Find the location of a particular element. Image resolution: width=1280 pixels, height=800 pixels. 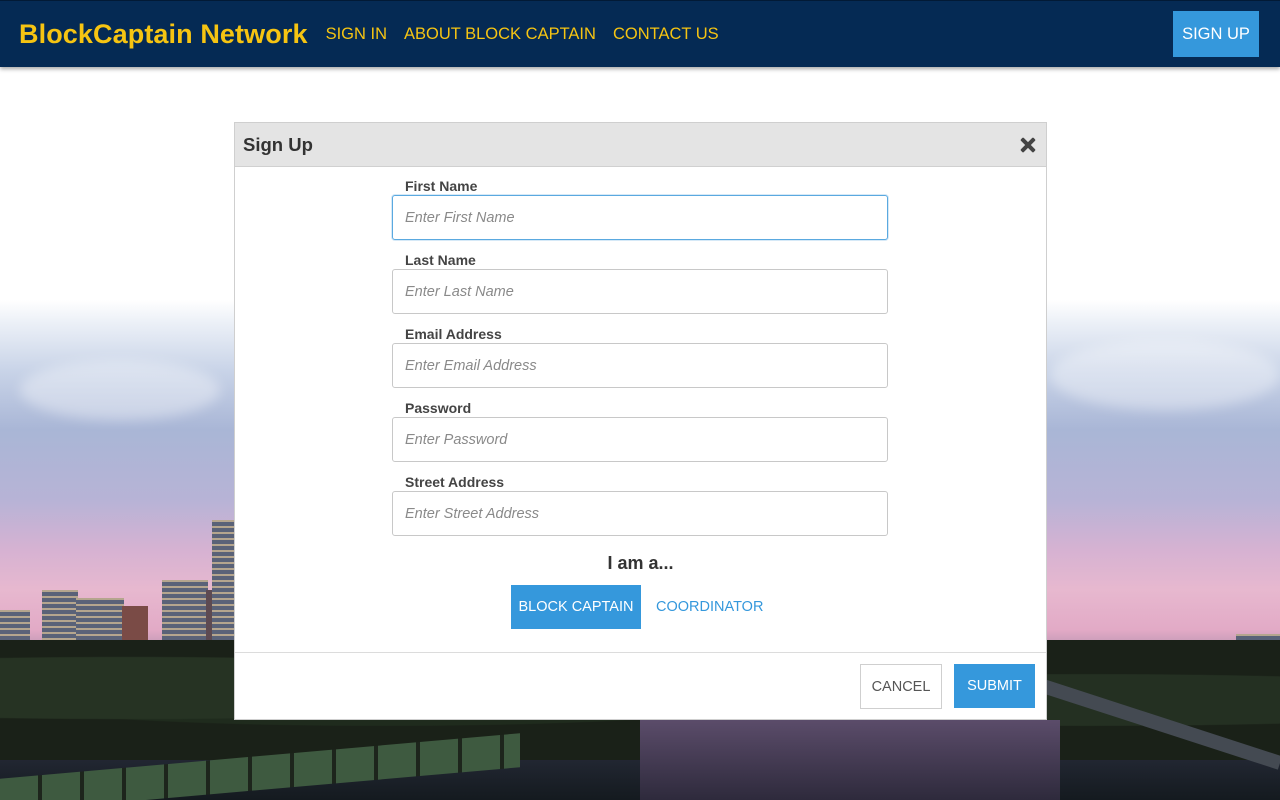

modal-title: Sign Up is located at coordinates (278, 144).